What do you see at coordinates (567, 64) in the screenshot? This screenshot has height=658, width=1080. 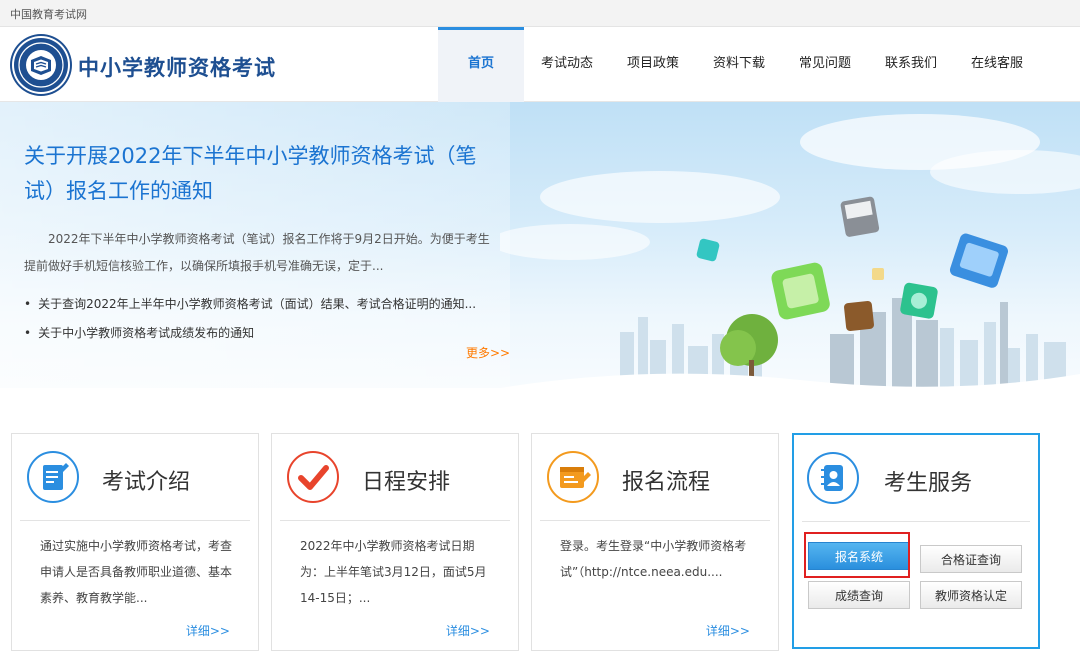 I see `nav-exam-news: 考试动态` at bounding box center [567, 64].